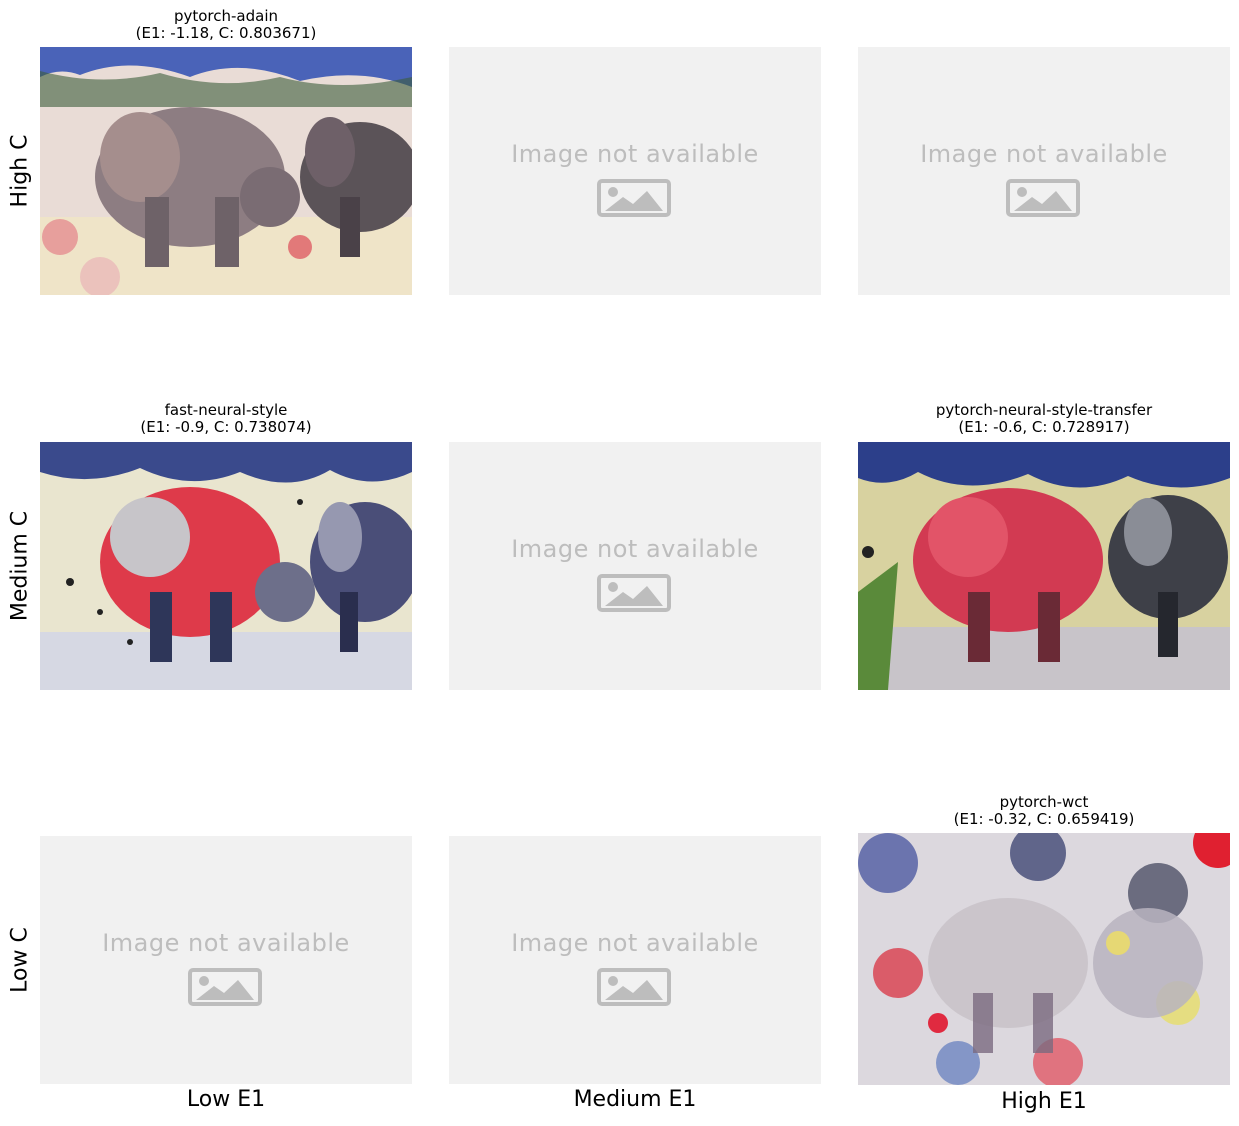 This screenshot has height=1126, width=1239. Describe the element at coordinates (1044, 427) in the screenshot. I see `method-stats: (E1: -0.6, C: 0.728917)` at that location.